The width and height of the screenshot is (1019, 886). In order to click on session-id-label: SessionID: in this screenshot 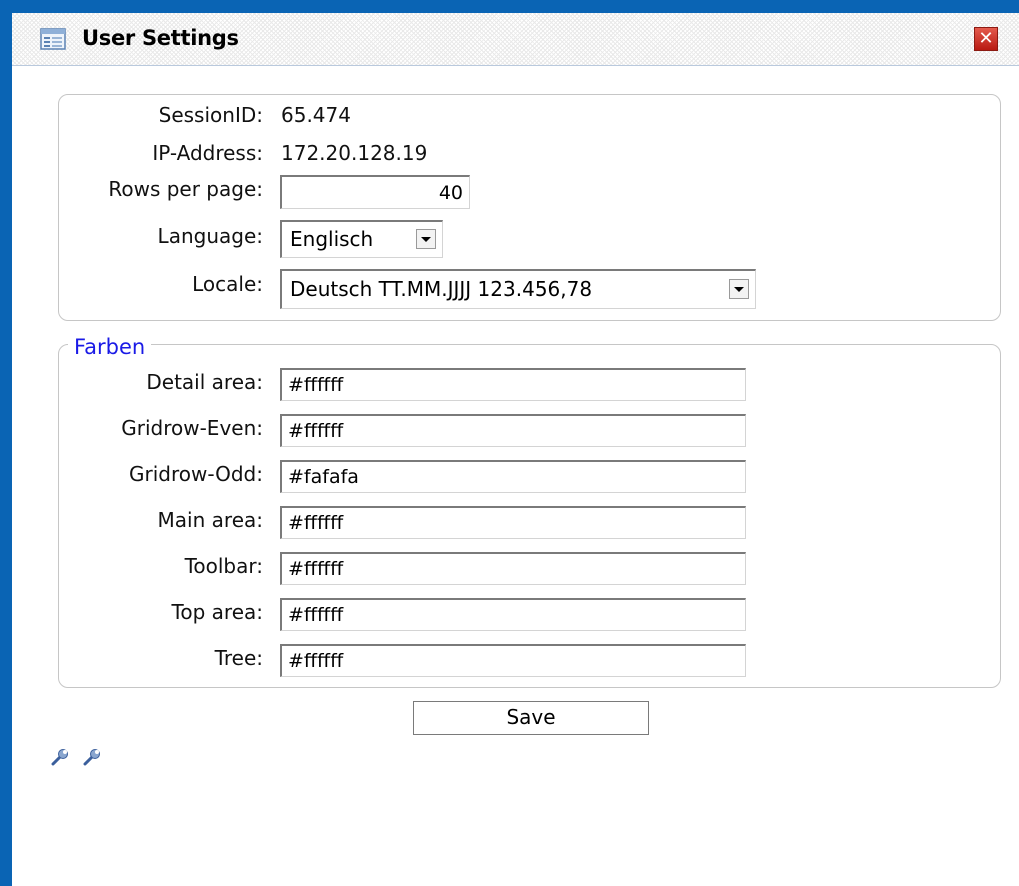, I will do `click(210, 115)`.